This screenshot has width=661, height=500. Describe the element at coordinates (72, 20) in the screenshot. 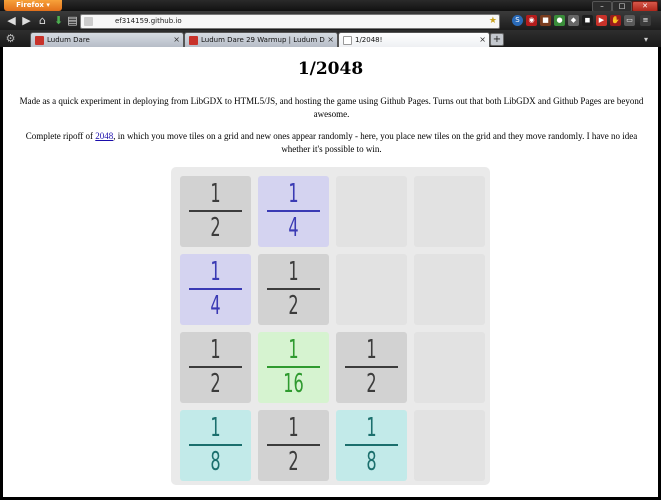

I see `bookmarks-icon: ▤` at that location.